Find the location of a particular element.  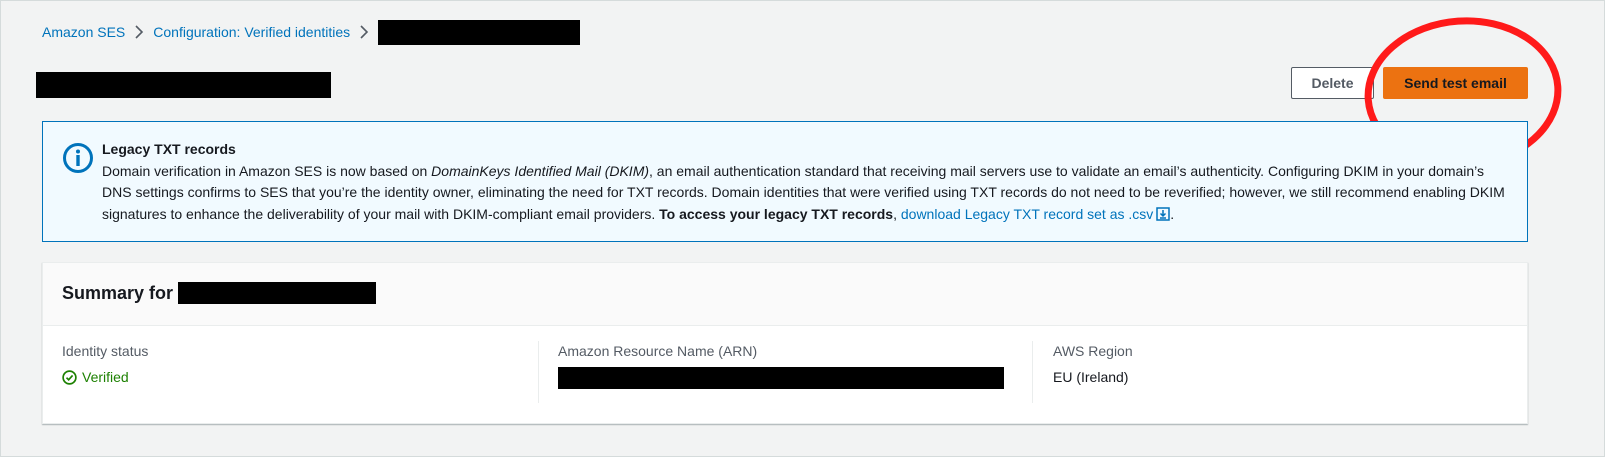

delete-button: Delete is located at coordinates (1332, 83).